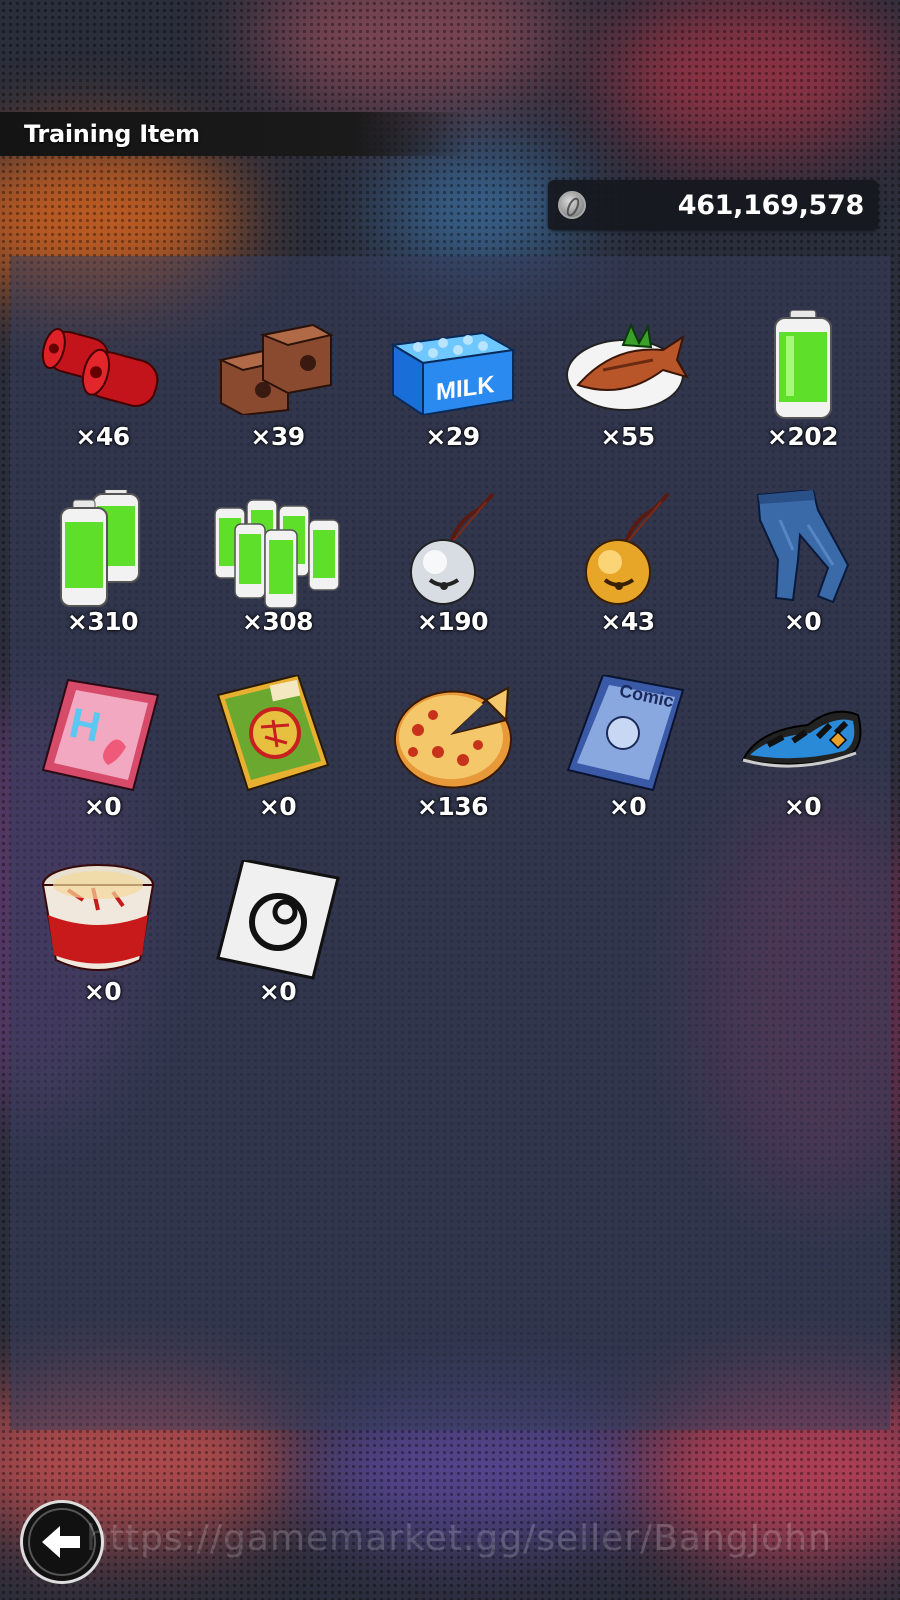 The width and height of the screenshot is (900, 1600). What do you see at coordinates (277, 621) in the screenshot?
I see `item-count: ×308` at bounding box center [277, 621].